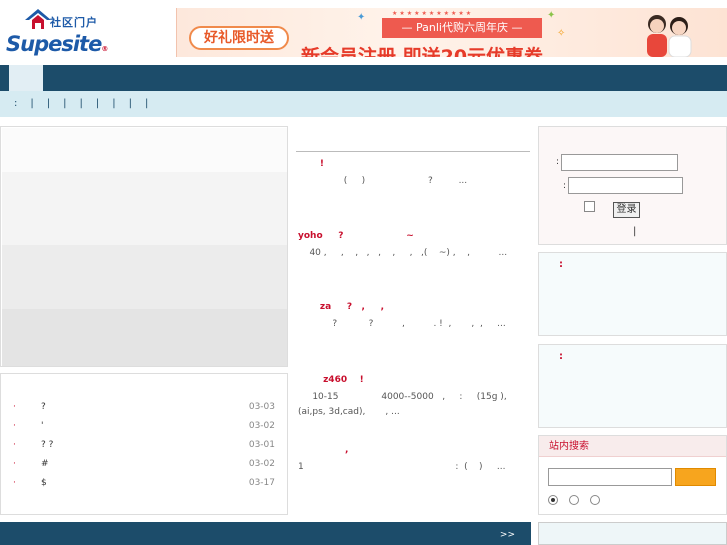 The image size is (727, 545). I want to click on main-nav-bar, so click(363, 78).